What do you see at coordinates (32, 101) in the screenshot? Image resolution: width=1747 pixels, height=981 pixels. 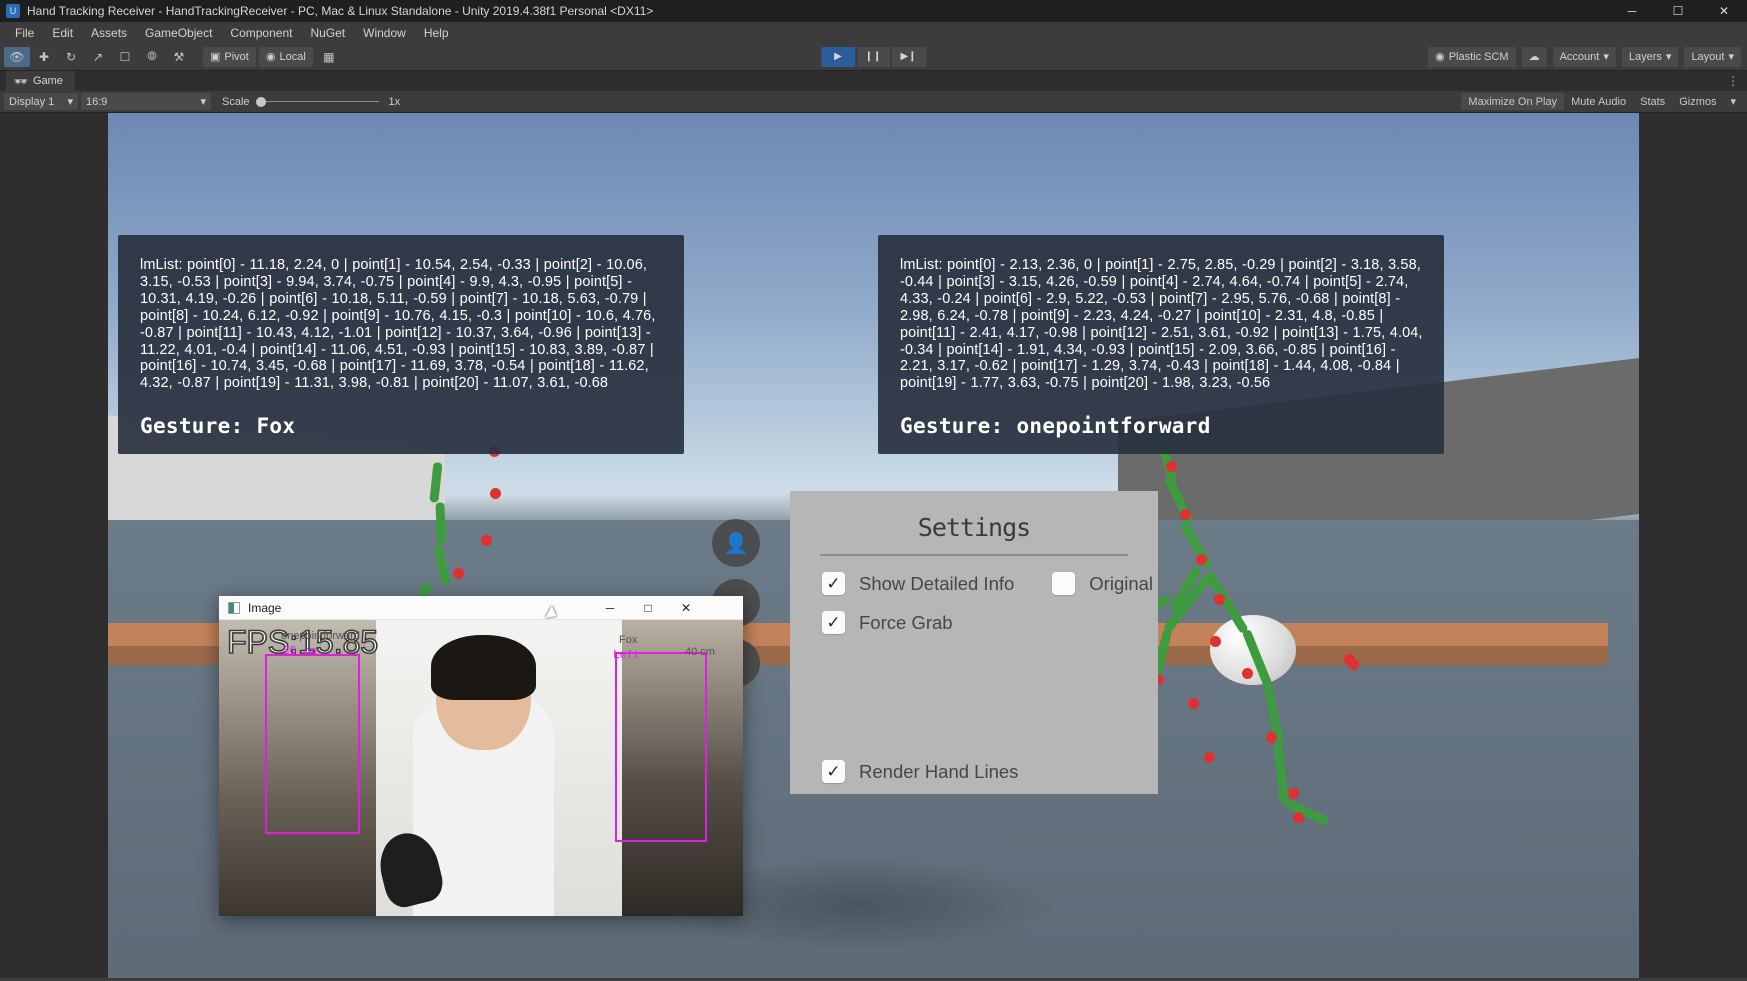 I see `display-label: Display 1` at bounding box center [32, 101].